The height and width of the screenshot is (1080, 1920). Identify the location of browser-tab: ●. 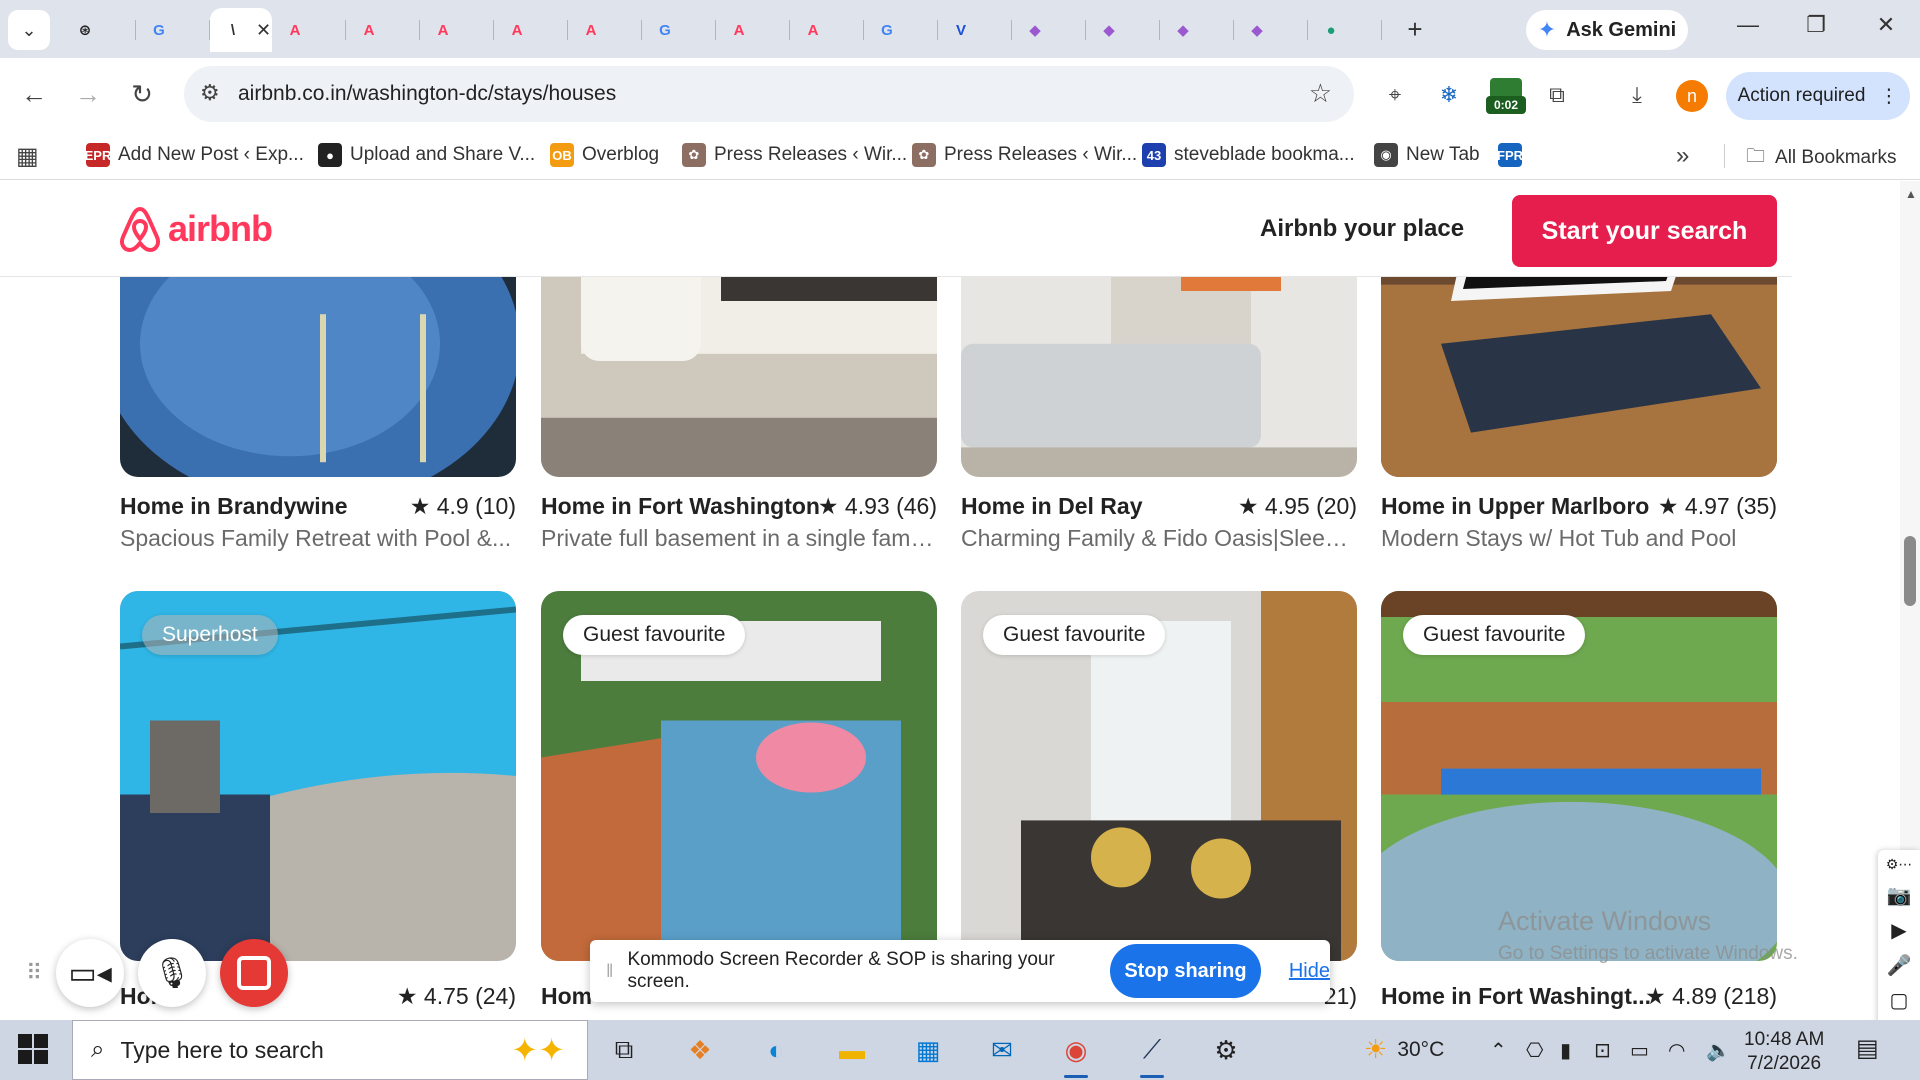
(1345, 30).